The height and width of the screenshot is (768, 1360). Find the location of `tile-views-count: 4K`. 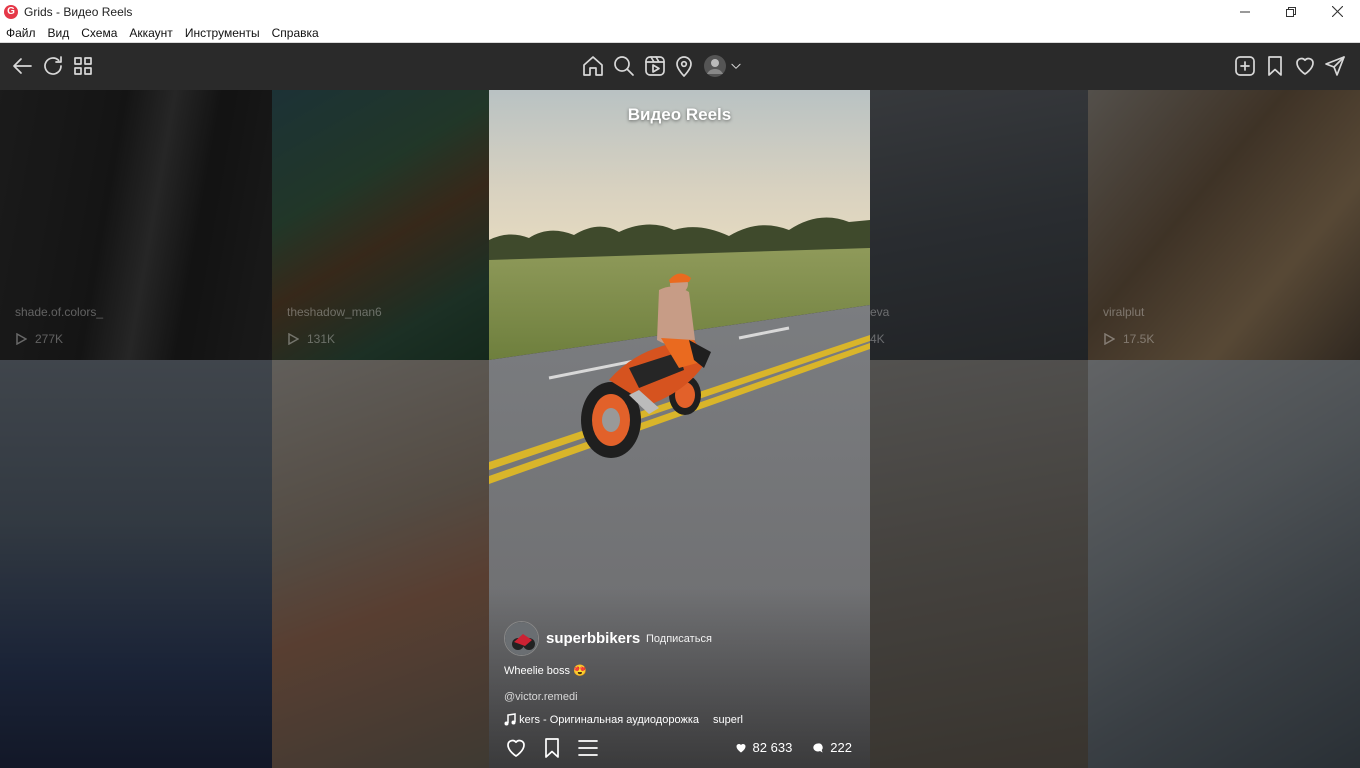

tile-views-count: 4K is located at coordinates (877, 339).